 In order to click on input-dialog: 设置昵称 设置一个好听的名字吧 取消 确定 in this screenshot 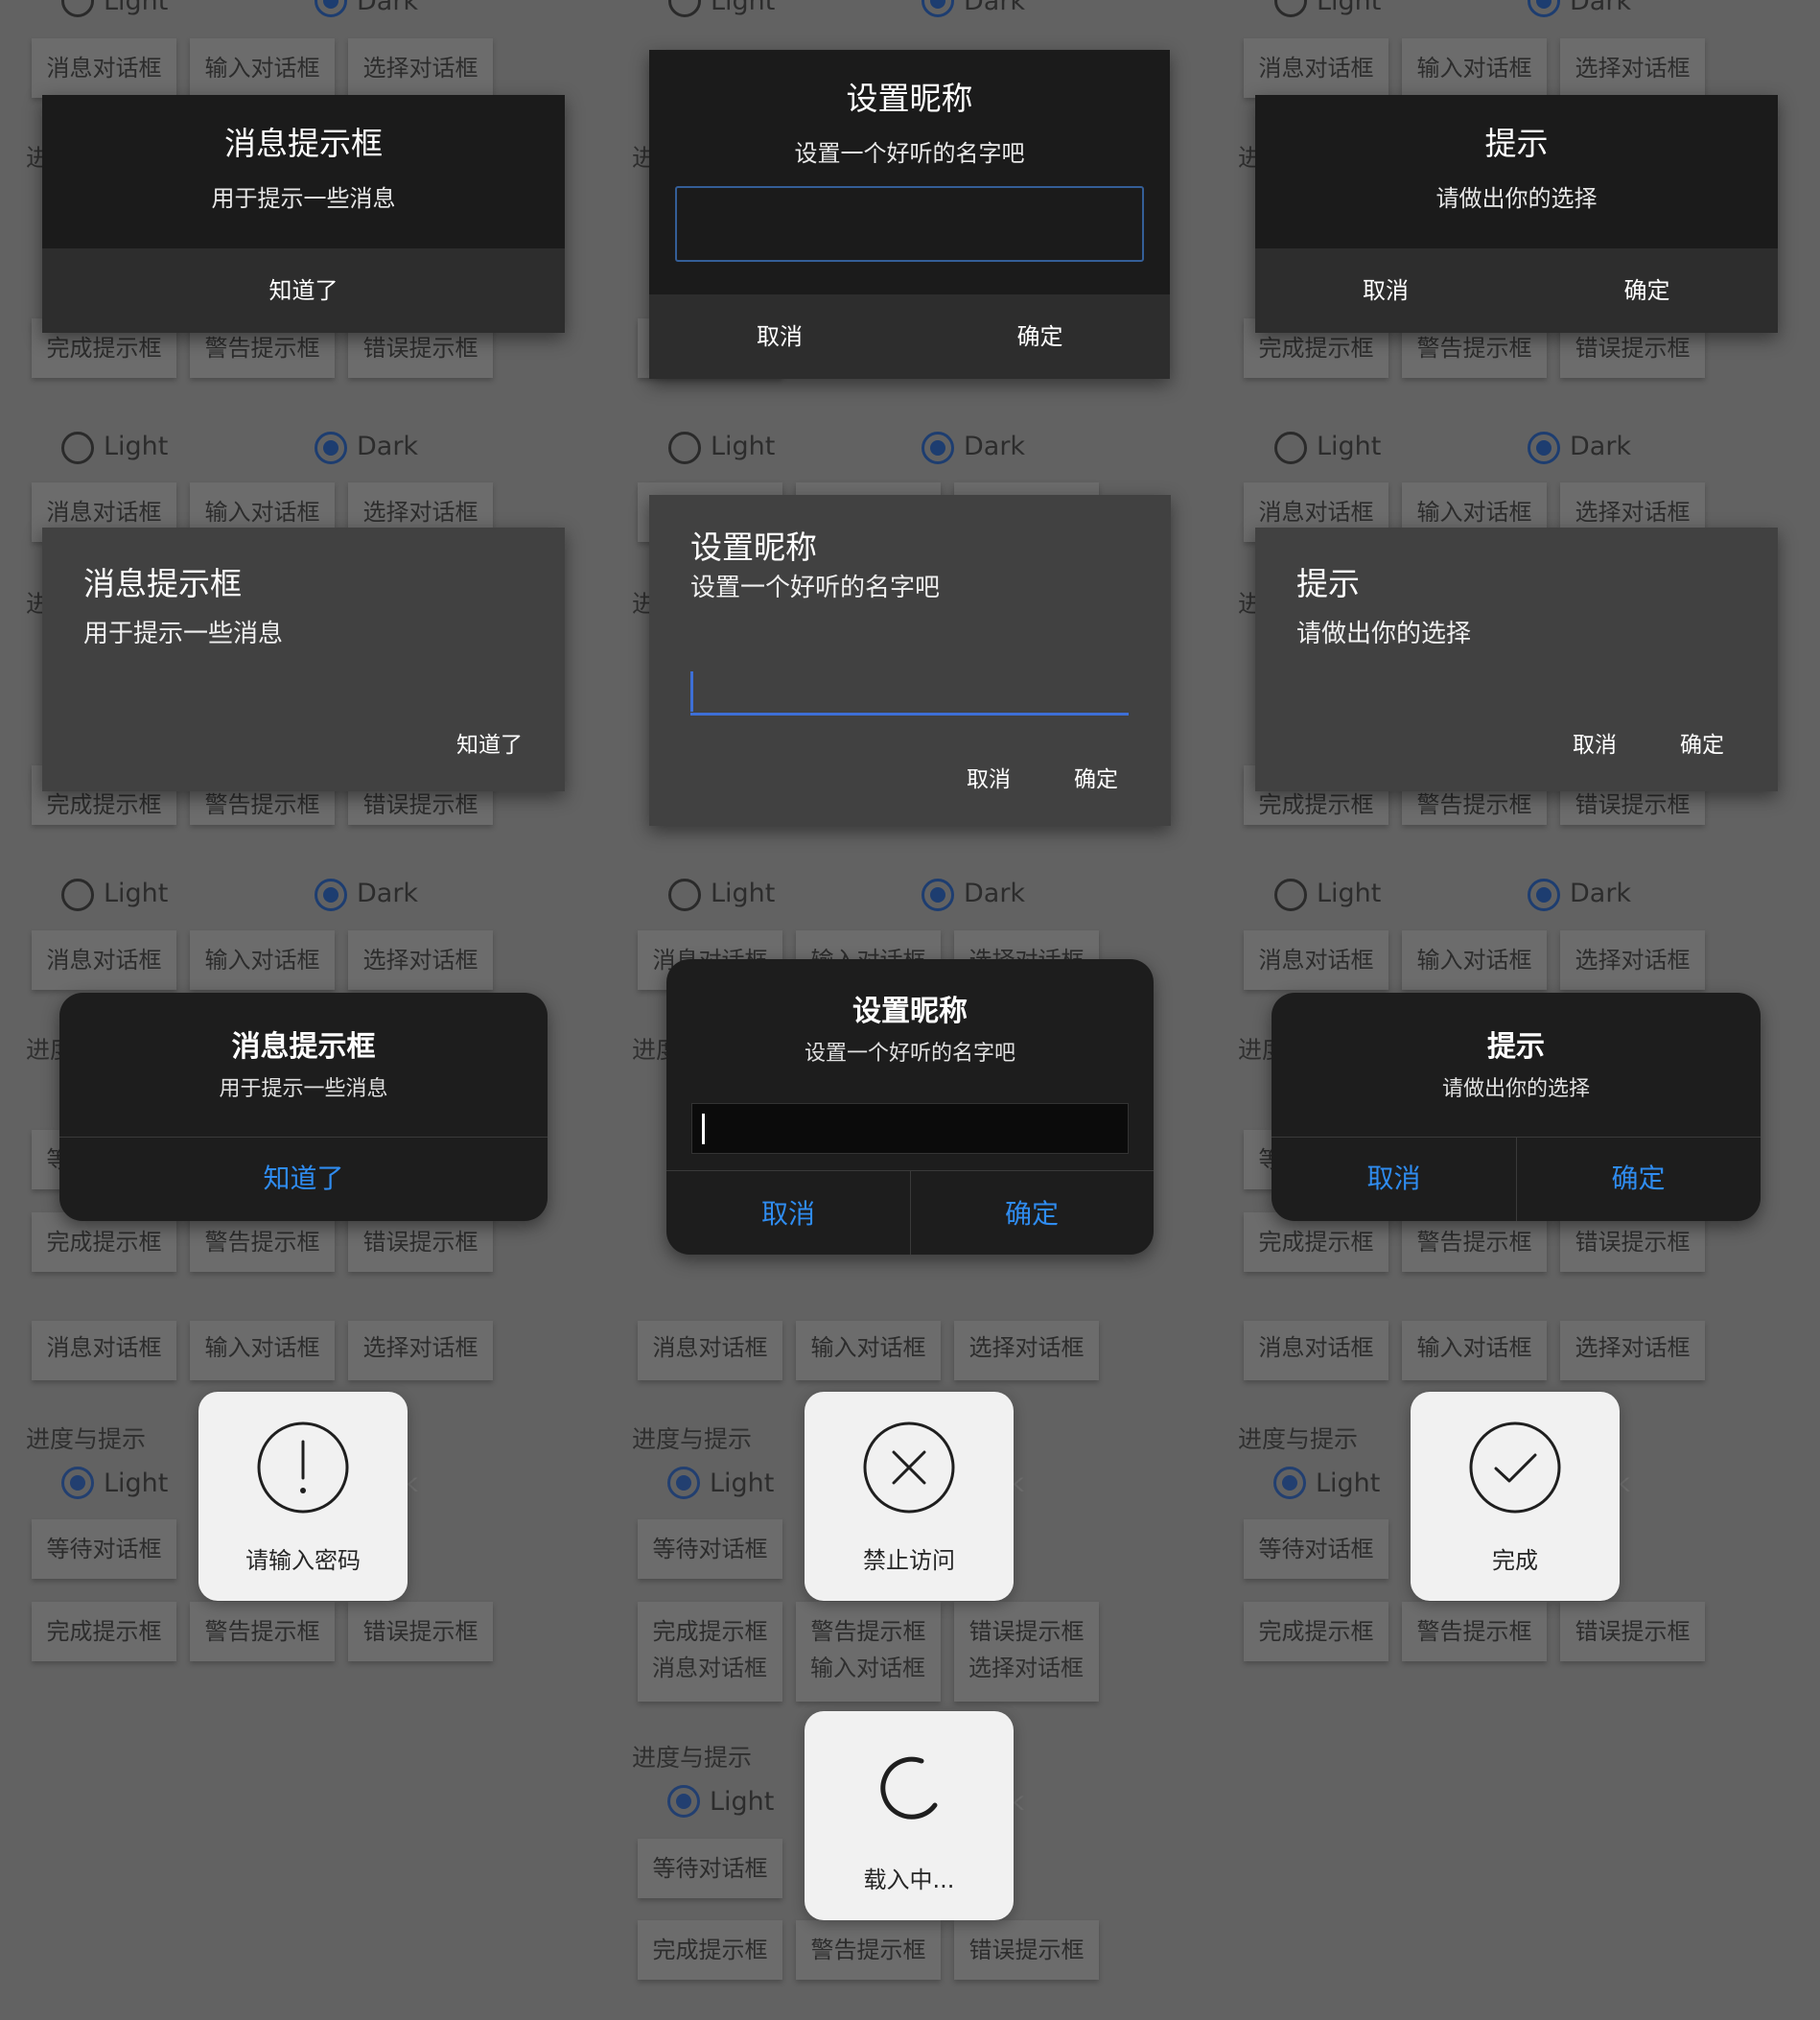, I will do `click(909, 214)`.